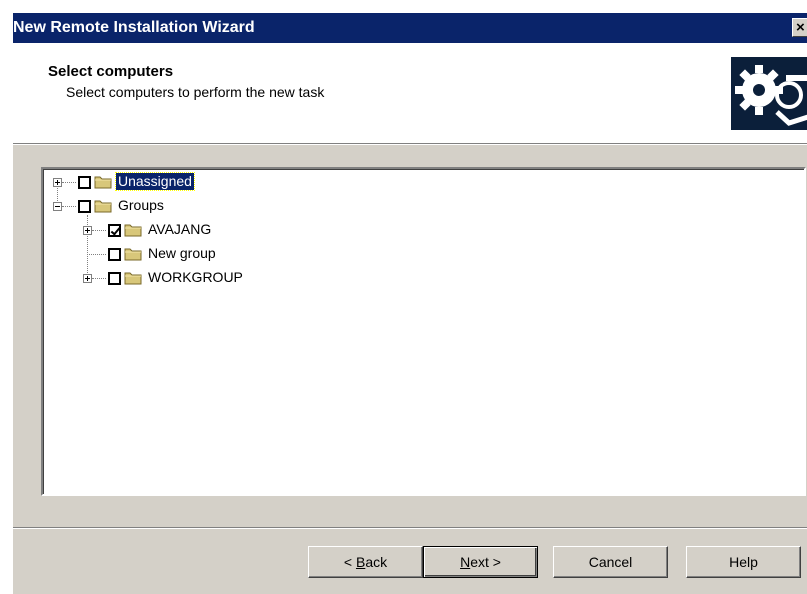 The image size is (807, 594). Describe the element at coordinates (769, 93) in the screenshot. I see `wizard-gears-icon` at that location.